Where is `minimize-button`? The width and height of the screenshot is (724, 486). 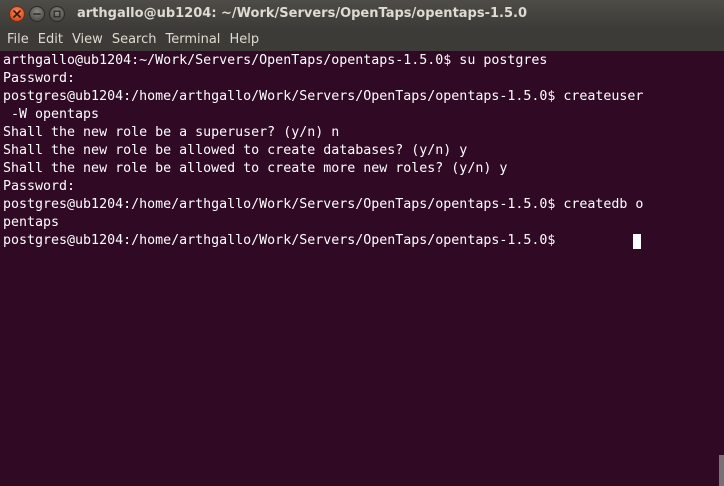 minimize-button is located at coordinates (37, 14).